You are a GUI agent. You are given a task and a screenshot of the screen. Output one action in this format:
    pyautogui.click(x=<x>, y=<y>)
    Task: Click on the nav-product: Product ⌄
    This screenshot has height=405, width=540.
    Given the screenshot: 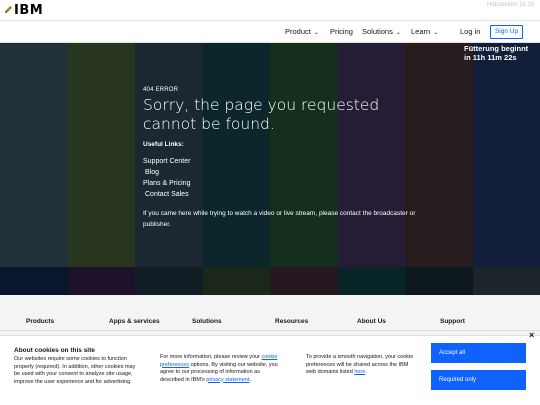 What is the action you would take?
    pyautogui.click(x=302, y=31)
    